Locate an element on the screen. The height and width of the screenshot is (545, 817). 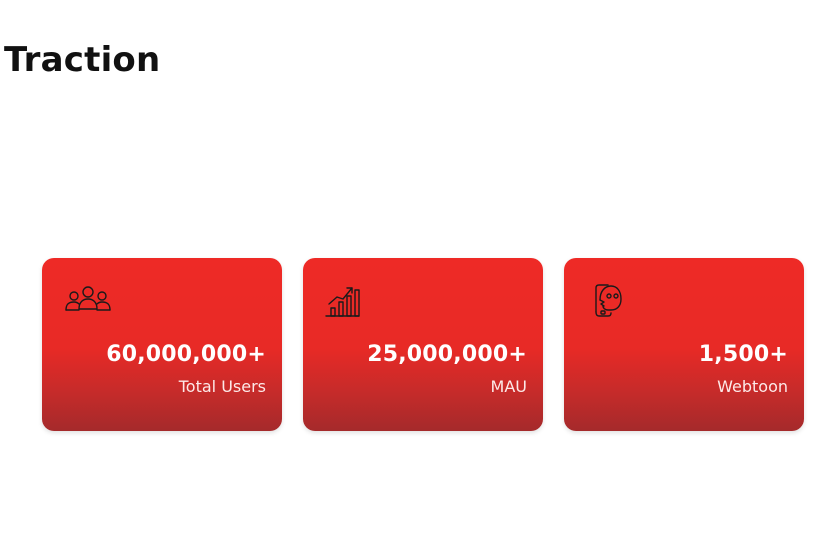
stat-card-webtoon: 1,500+ Webtoon is located at coordinates (684, 344).